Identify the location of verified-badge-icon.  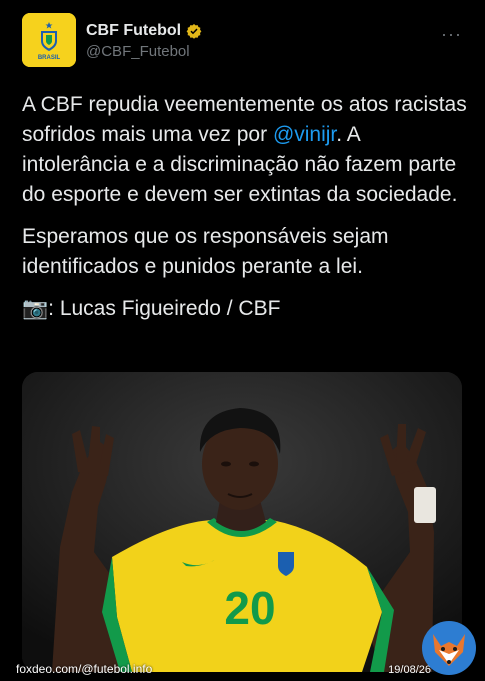
(194, 31).